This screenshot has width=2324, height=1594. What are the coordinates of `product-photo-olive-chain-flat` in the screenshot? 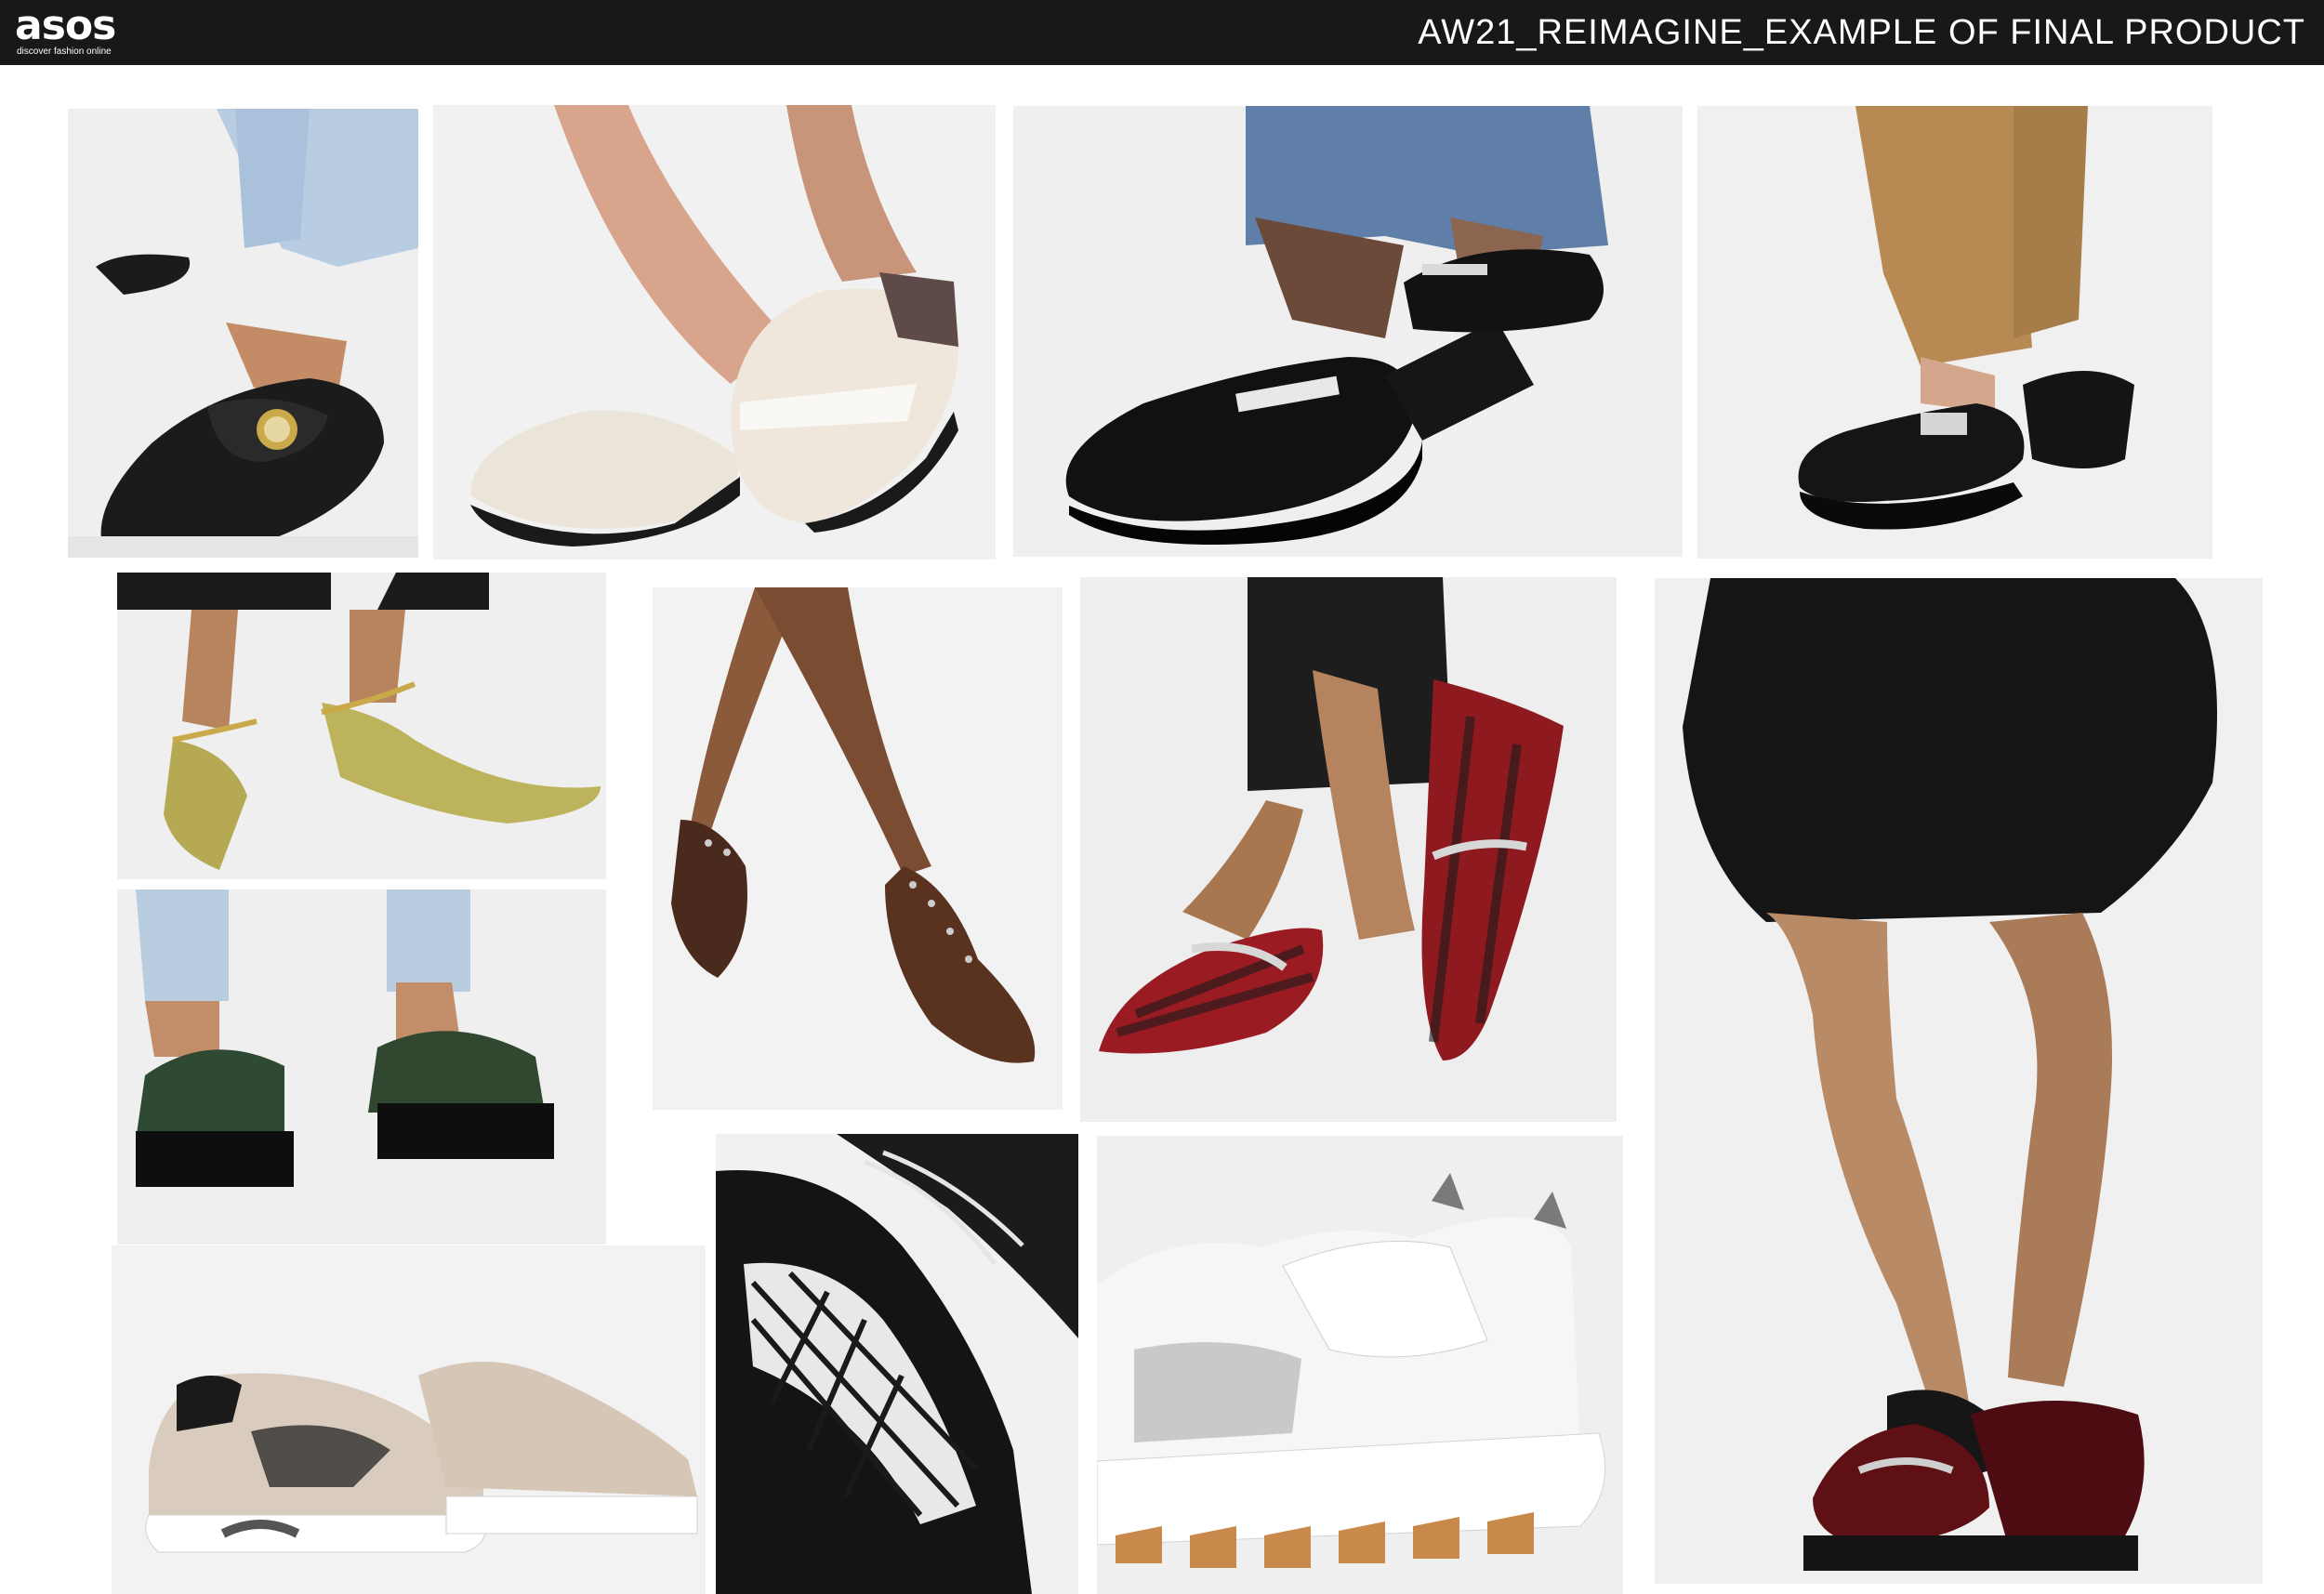 It's located at (361, 726).